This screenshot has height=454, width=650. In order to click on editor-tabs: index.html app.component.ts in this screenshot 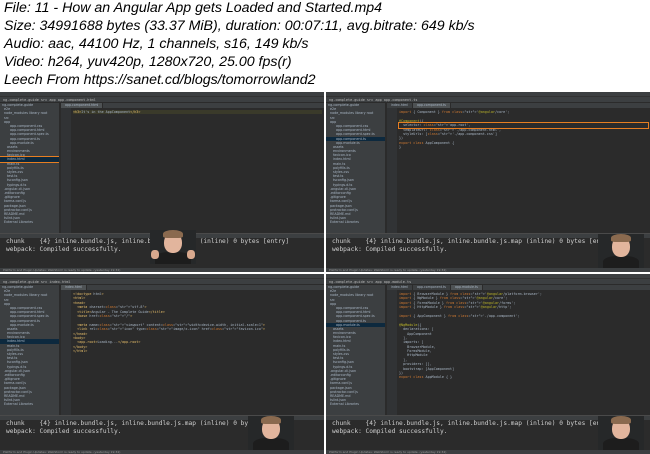, I will do `click(518, 105)`.